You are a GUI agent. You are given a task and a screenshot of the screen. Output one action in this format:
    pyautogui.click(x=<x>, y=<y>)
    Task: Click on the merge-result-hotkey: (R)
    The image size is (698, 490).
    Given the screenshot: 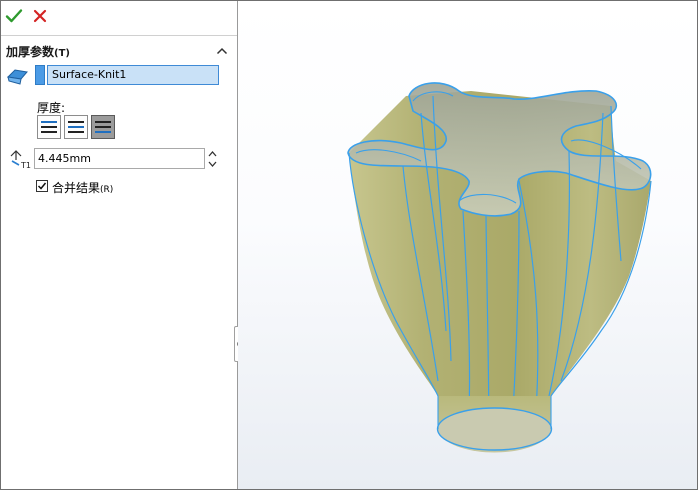 What is the action you would take?
    pyautogui.click(x=107, y=190)
    